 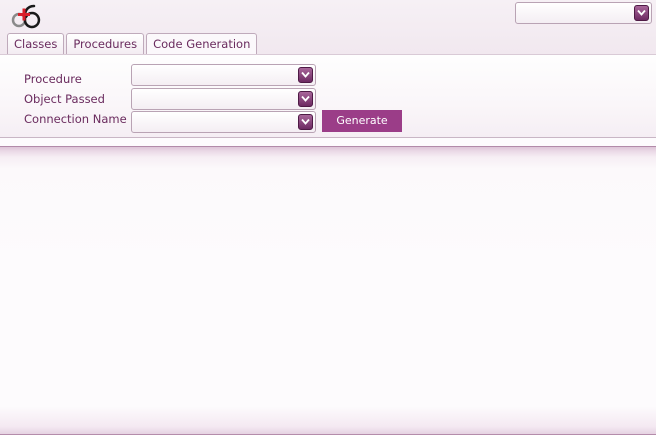 What do you see at coordinates (223, 122) in the screenshot?
I see `connection-name-select` at bounding box center [223, 122].